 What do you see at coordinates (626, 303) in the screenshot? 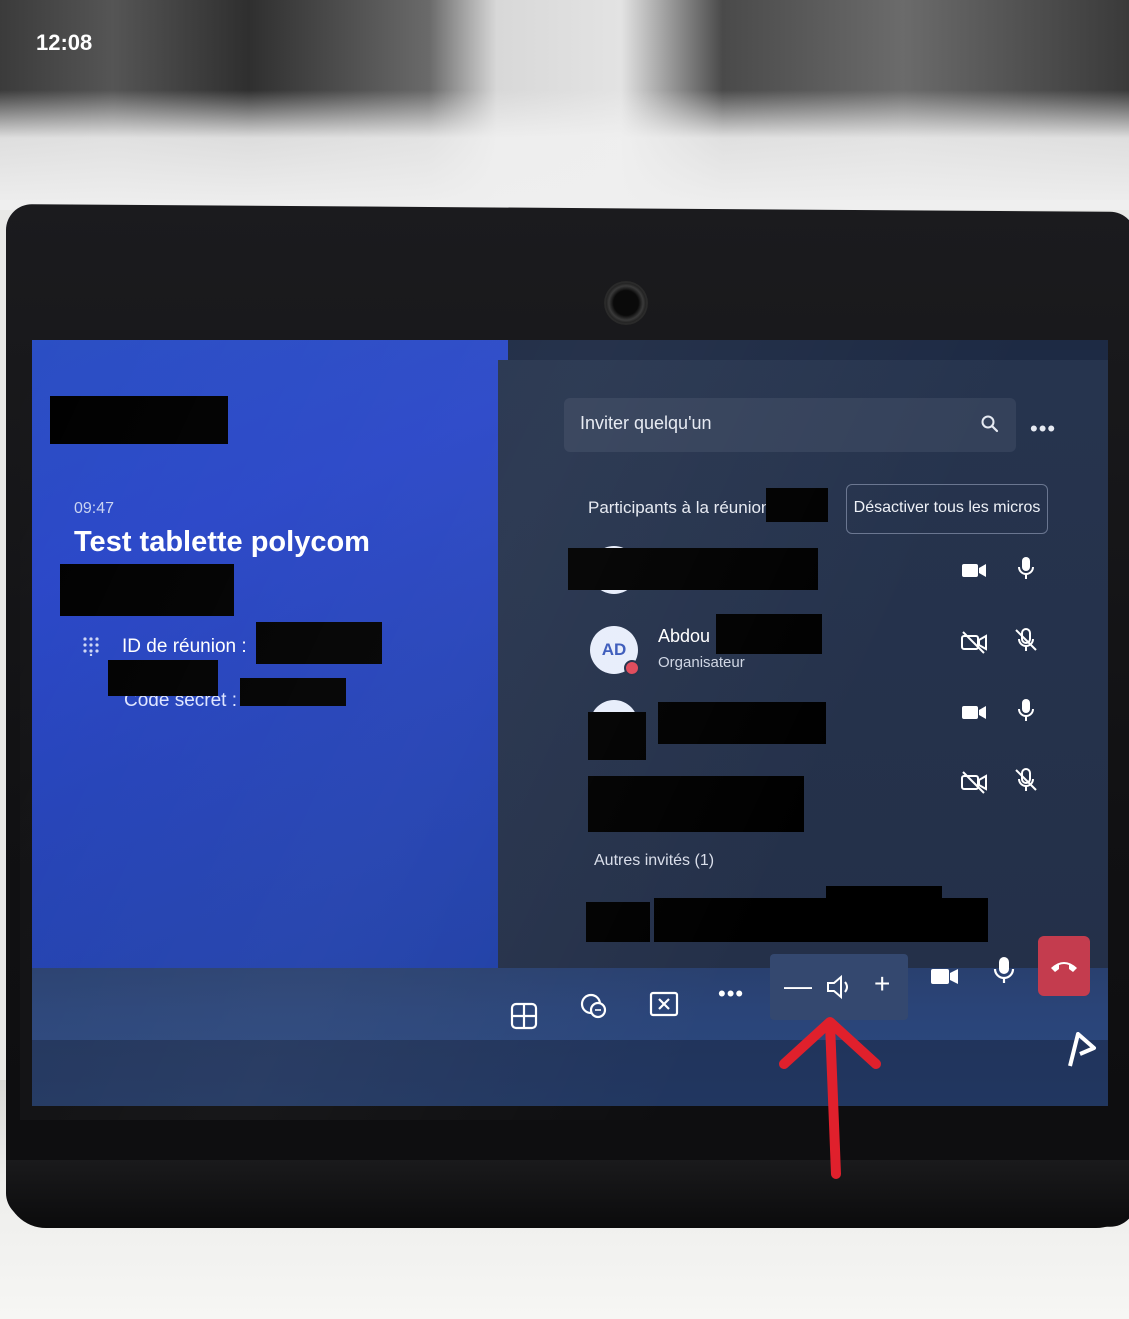
I see `front-camera` at bounding box center [626, 303].